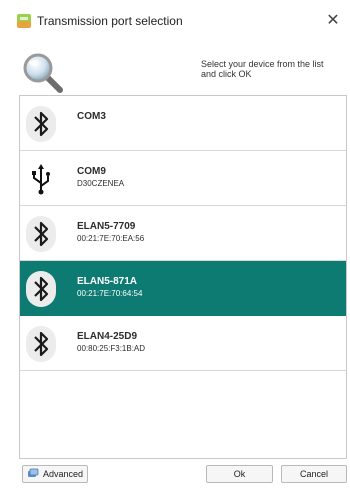 The width and height of the screenshot is (350, 488). Describe the element at coordinates (107, 281) in the screenshot. I see `device-name: ELAN5-871A` at that location.